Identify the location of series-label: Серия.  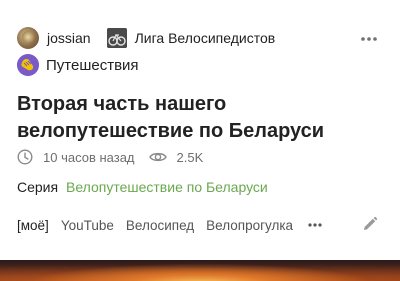
(38, 187).